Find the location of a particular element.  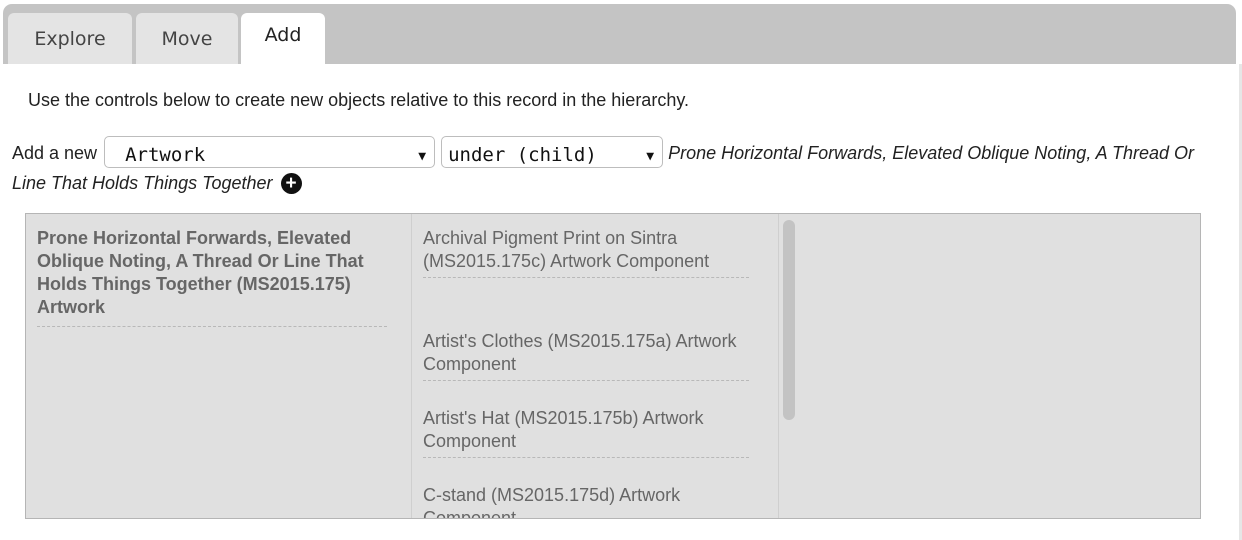

relation-select: under (child) ▼ is located at coordinates (552, 152).